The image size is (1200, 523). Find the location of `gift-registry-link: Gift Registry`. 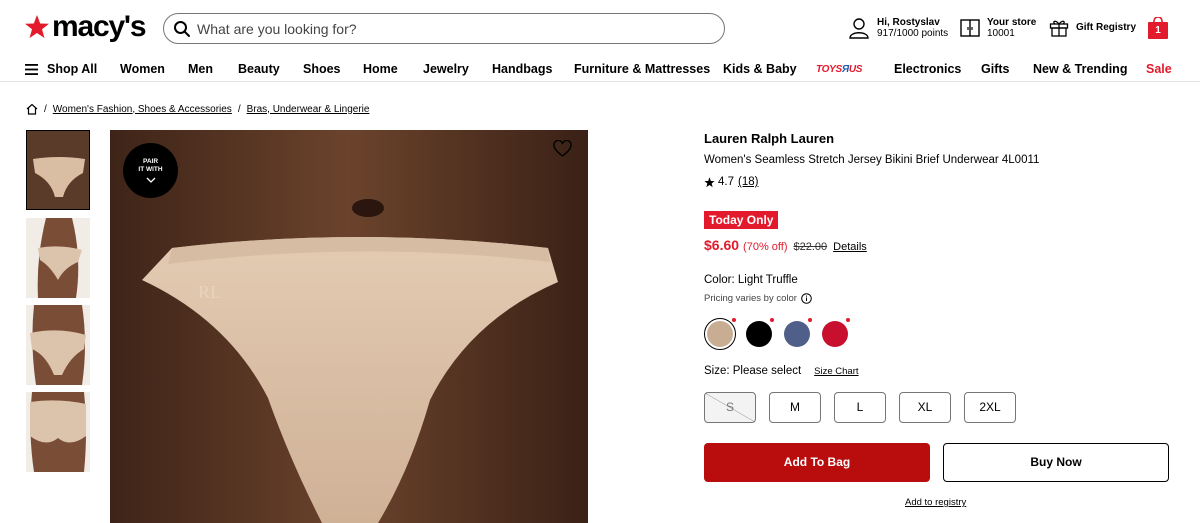

gift-registry-link: Gift Registry is located at coordinates (1092, 27).